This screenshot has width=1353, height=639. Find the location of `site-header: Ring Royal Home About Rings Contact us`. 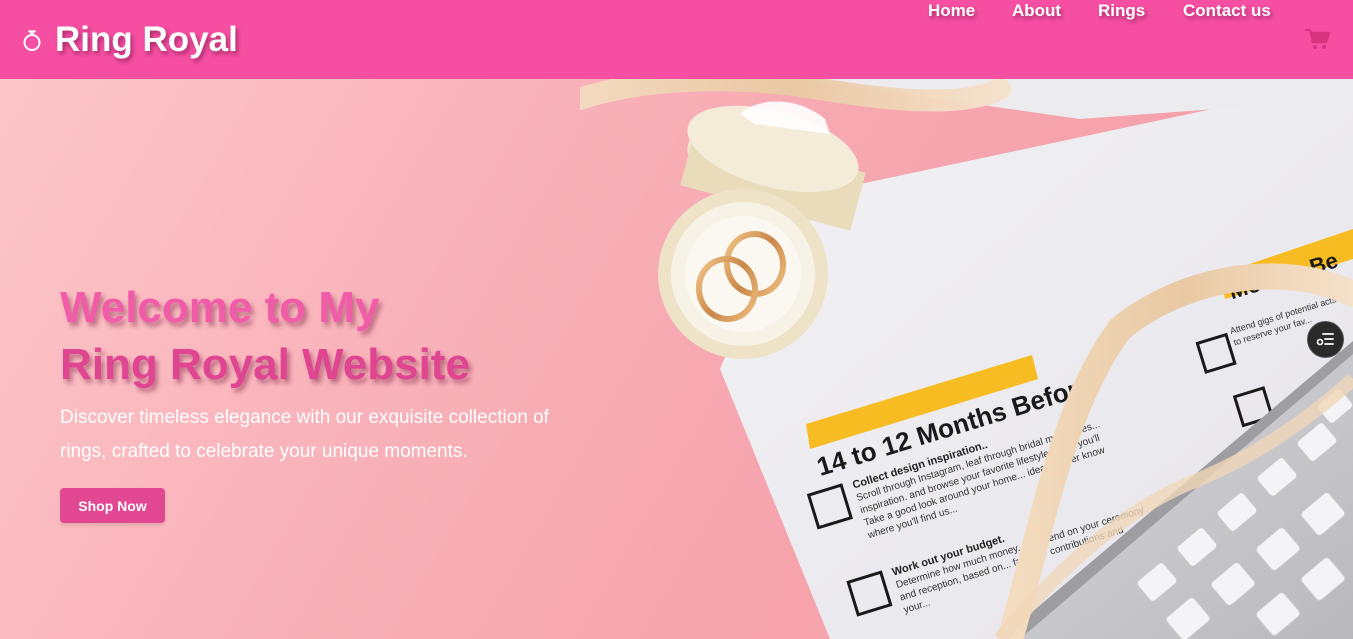

site-header: Ring Royal Home About Rings Contact us is located at coordinates (676, 39).